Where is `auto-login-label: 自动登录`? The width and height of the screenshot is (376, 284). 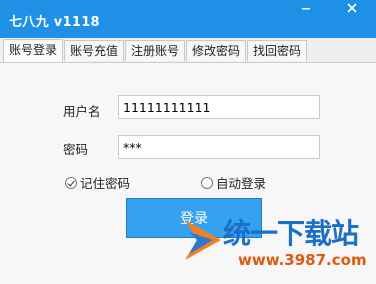 auto-login-label: 自动登录 is located at coordinates (241, 183).